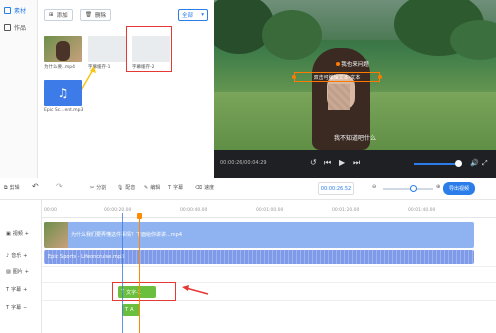  What do you see at coordinates (313, 163) in the screenshot?
I see `replay-icon: ↺` at bounding box center [313, 163].